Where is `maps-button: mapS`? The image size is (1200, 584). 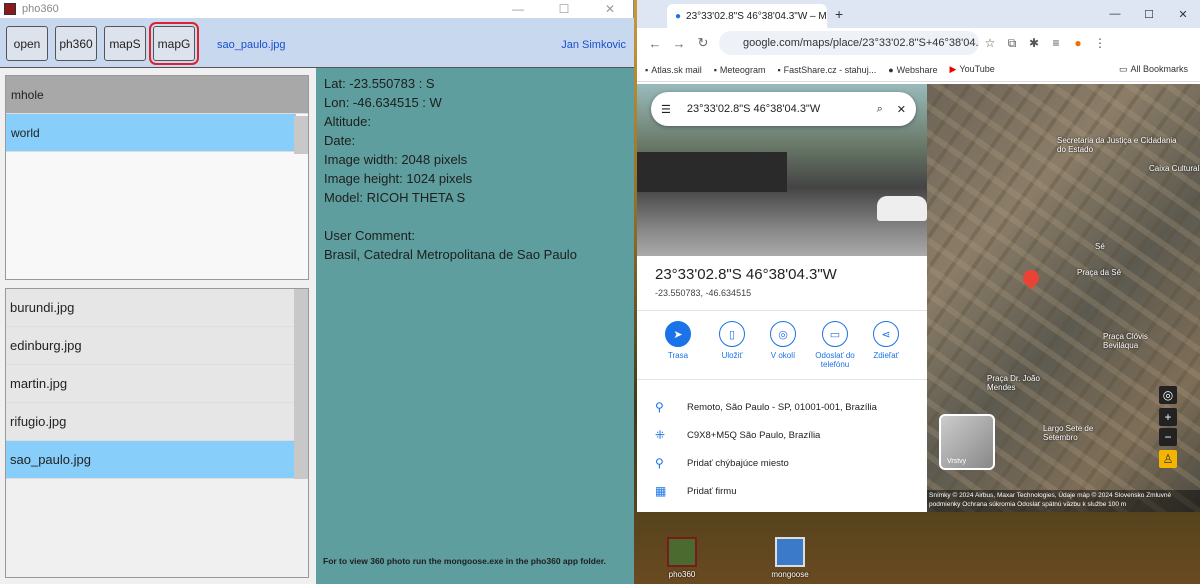 maps-button: mapS is located at coordinates (125, 43).